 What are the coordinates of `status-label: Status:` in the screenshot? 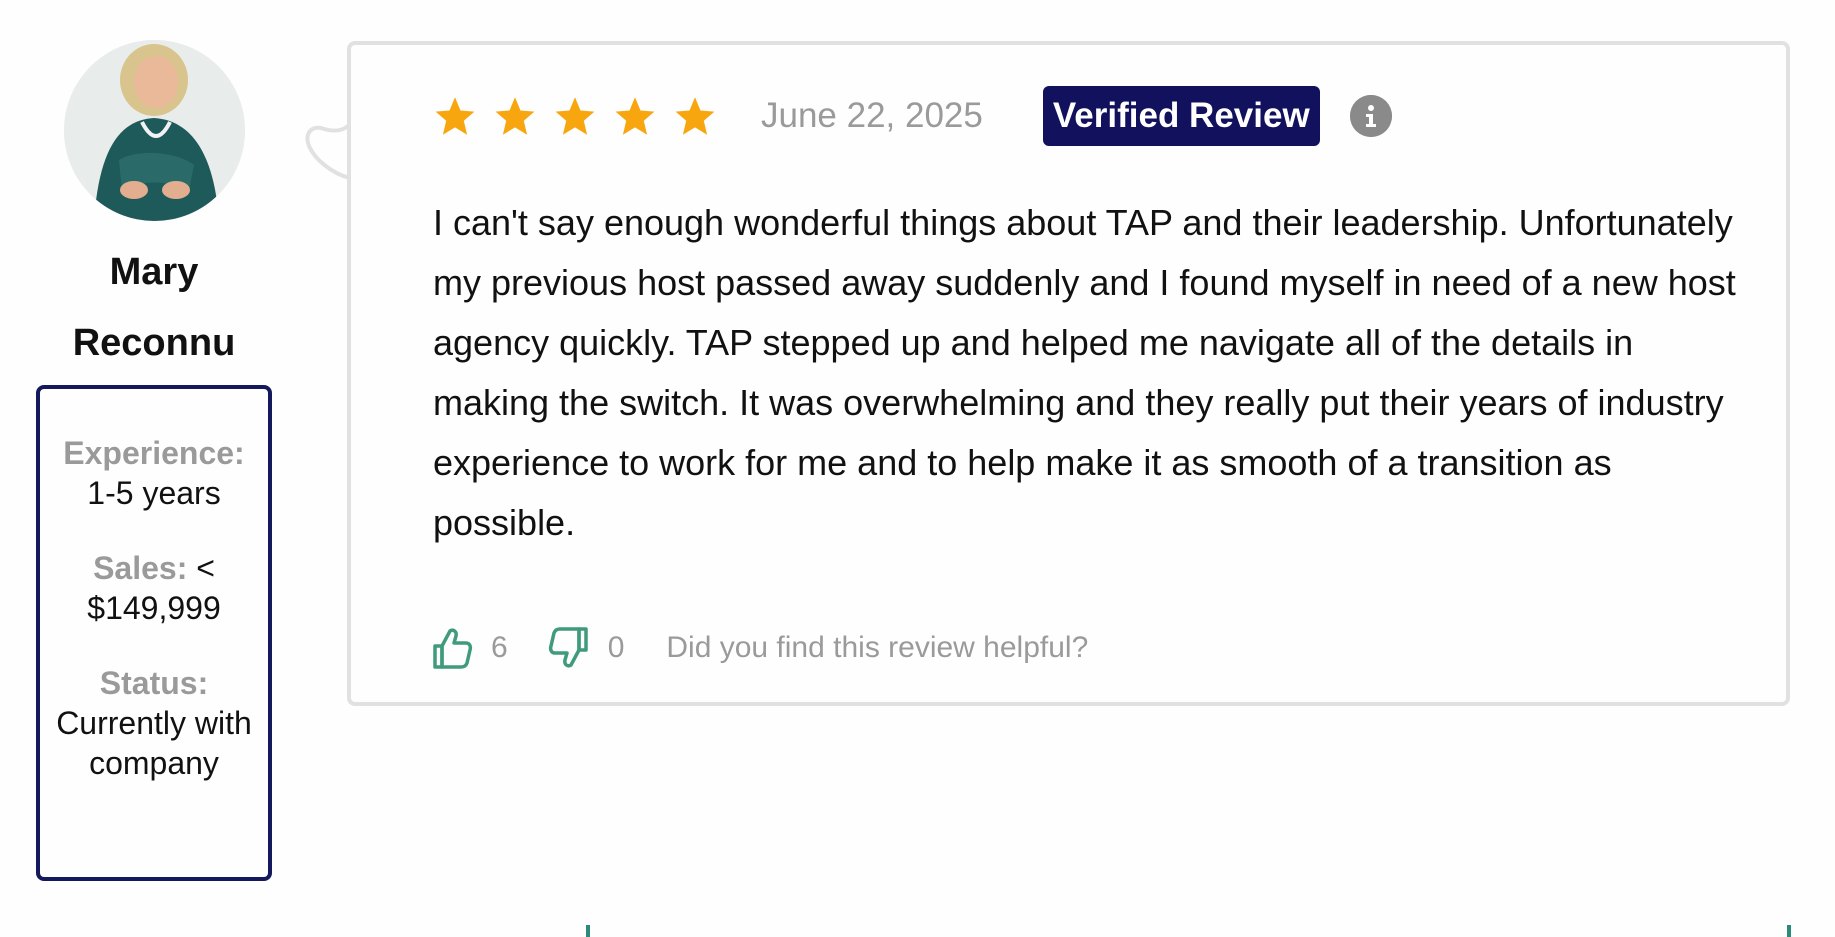 It's located at (154, 683).